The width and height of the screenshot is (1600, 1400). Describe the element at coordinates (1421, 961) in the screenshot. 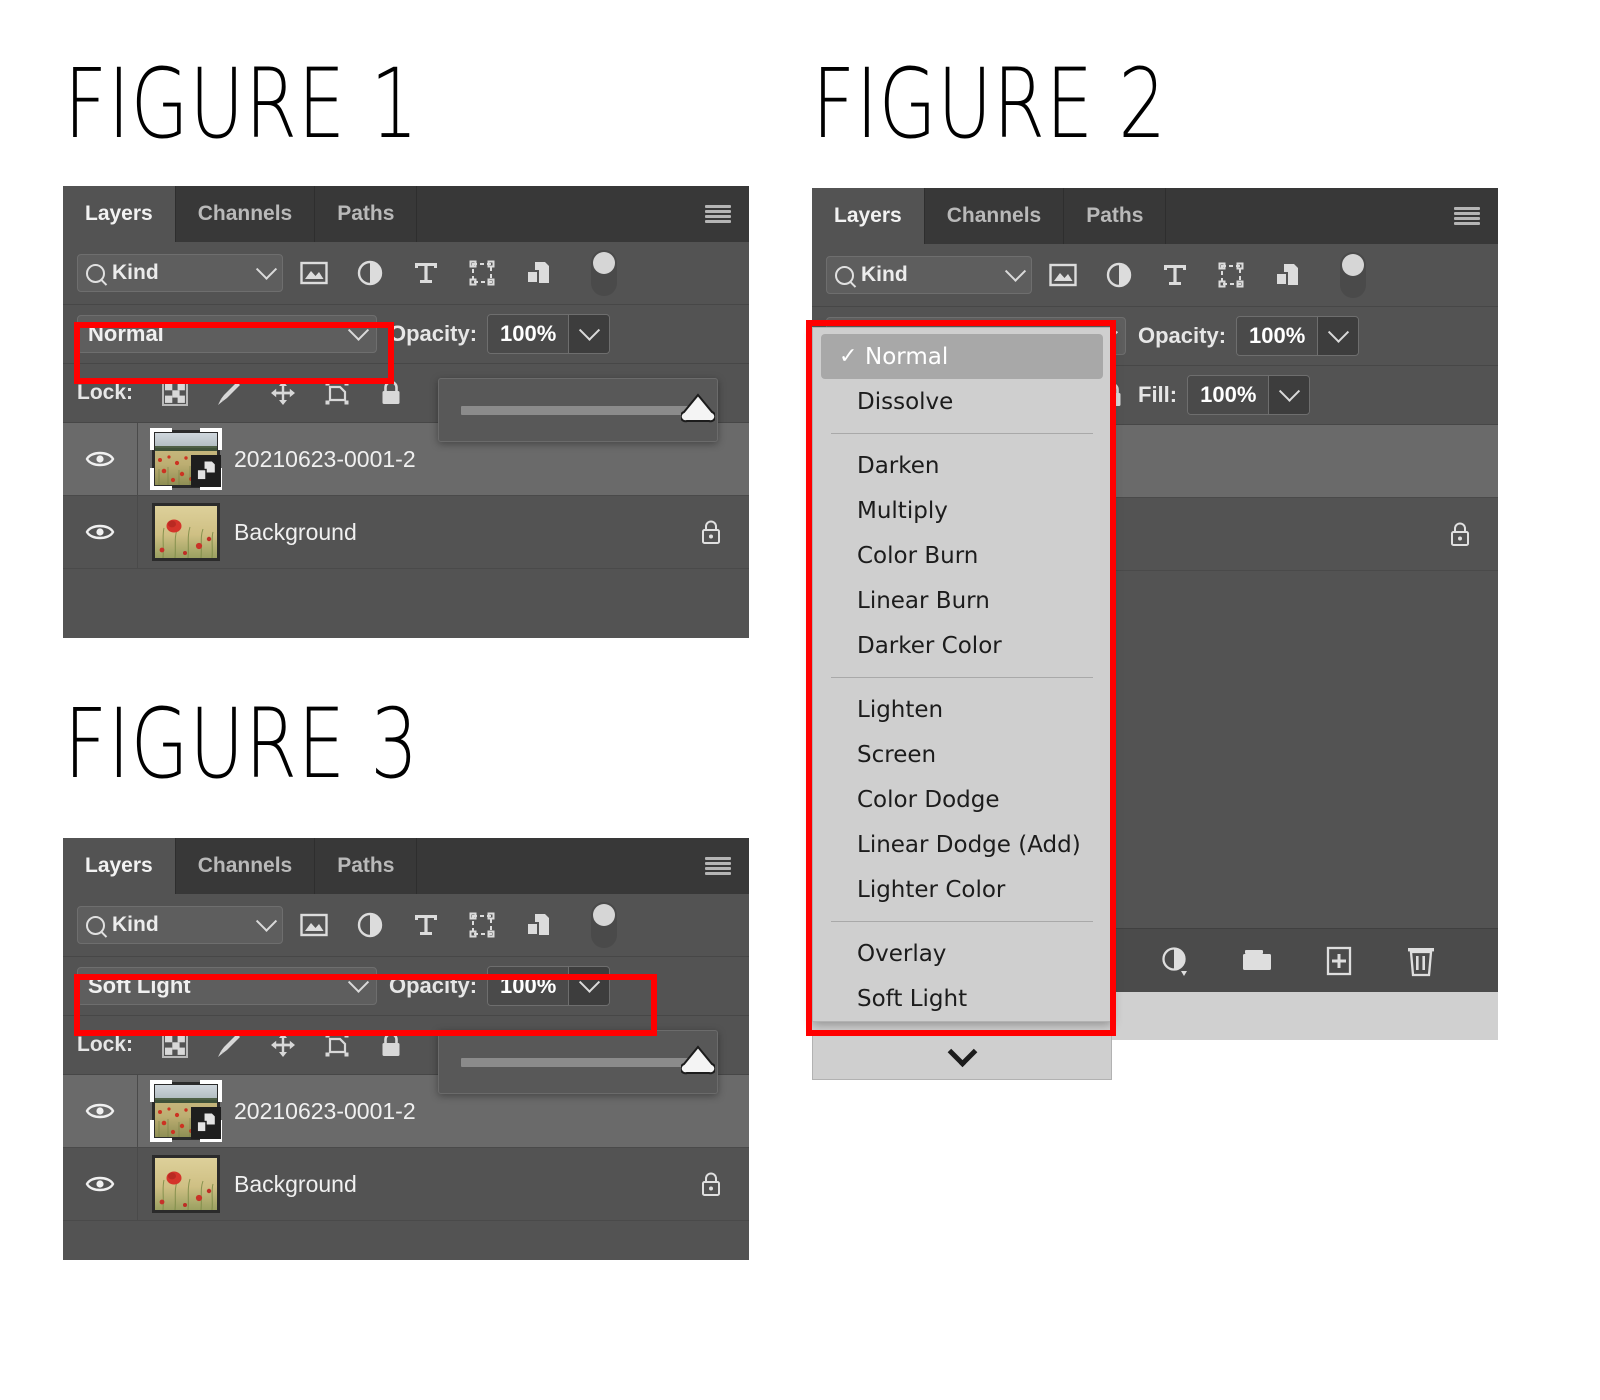

I see `delete-layer-icon` at that location.